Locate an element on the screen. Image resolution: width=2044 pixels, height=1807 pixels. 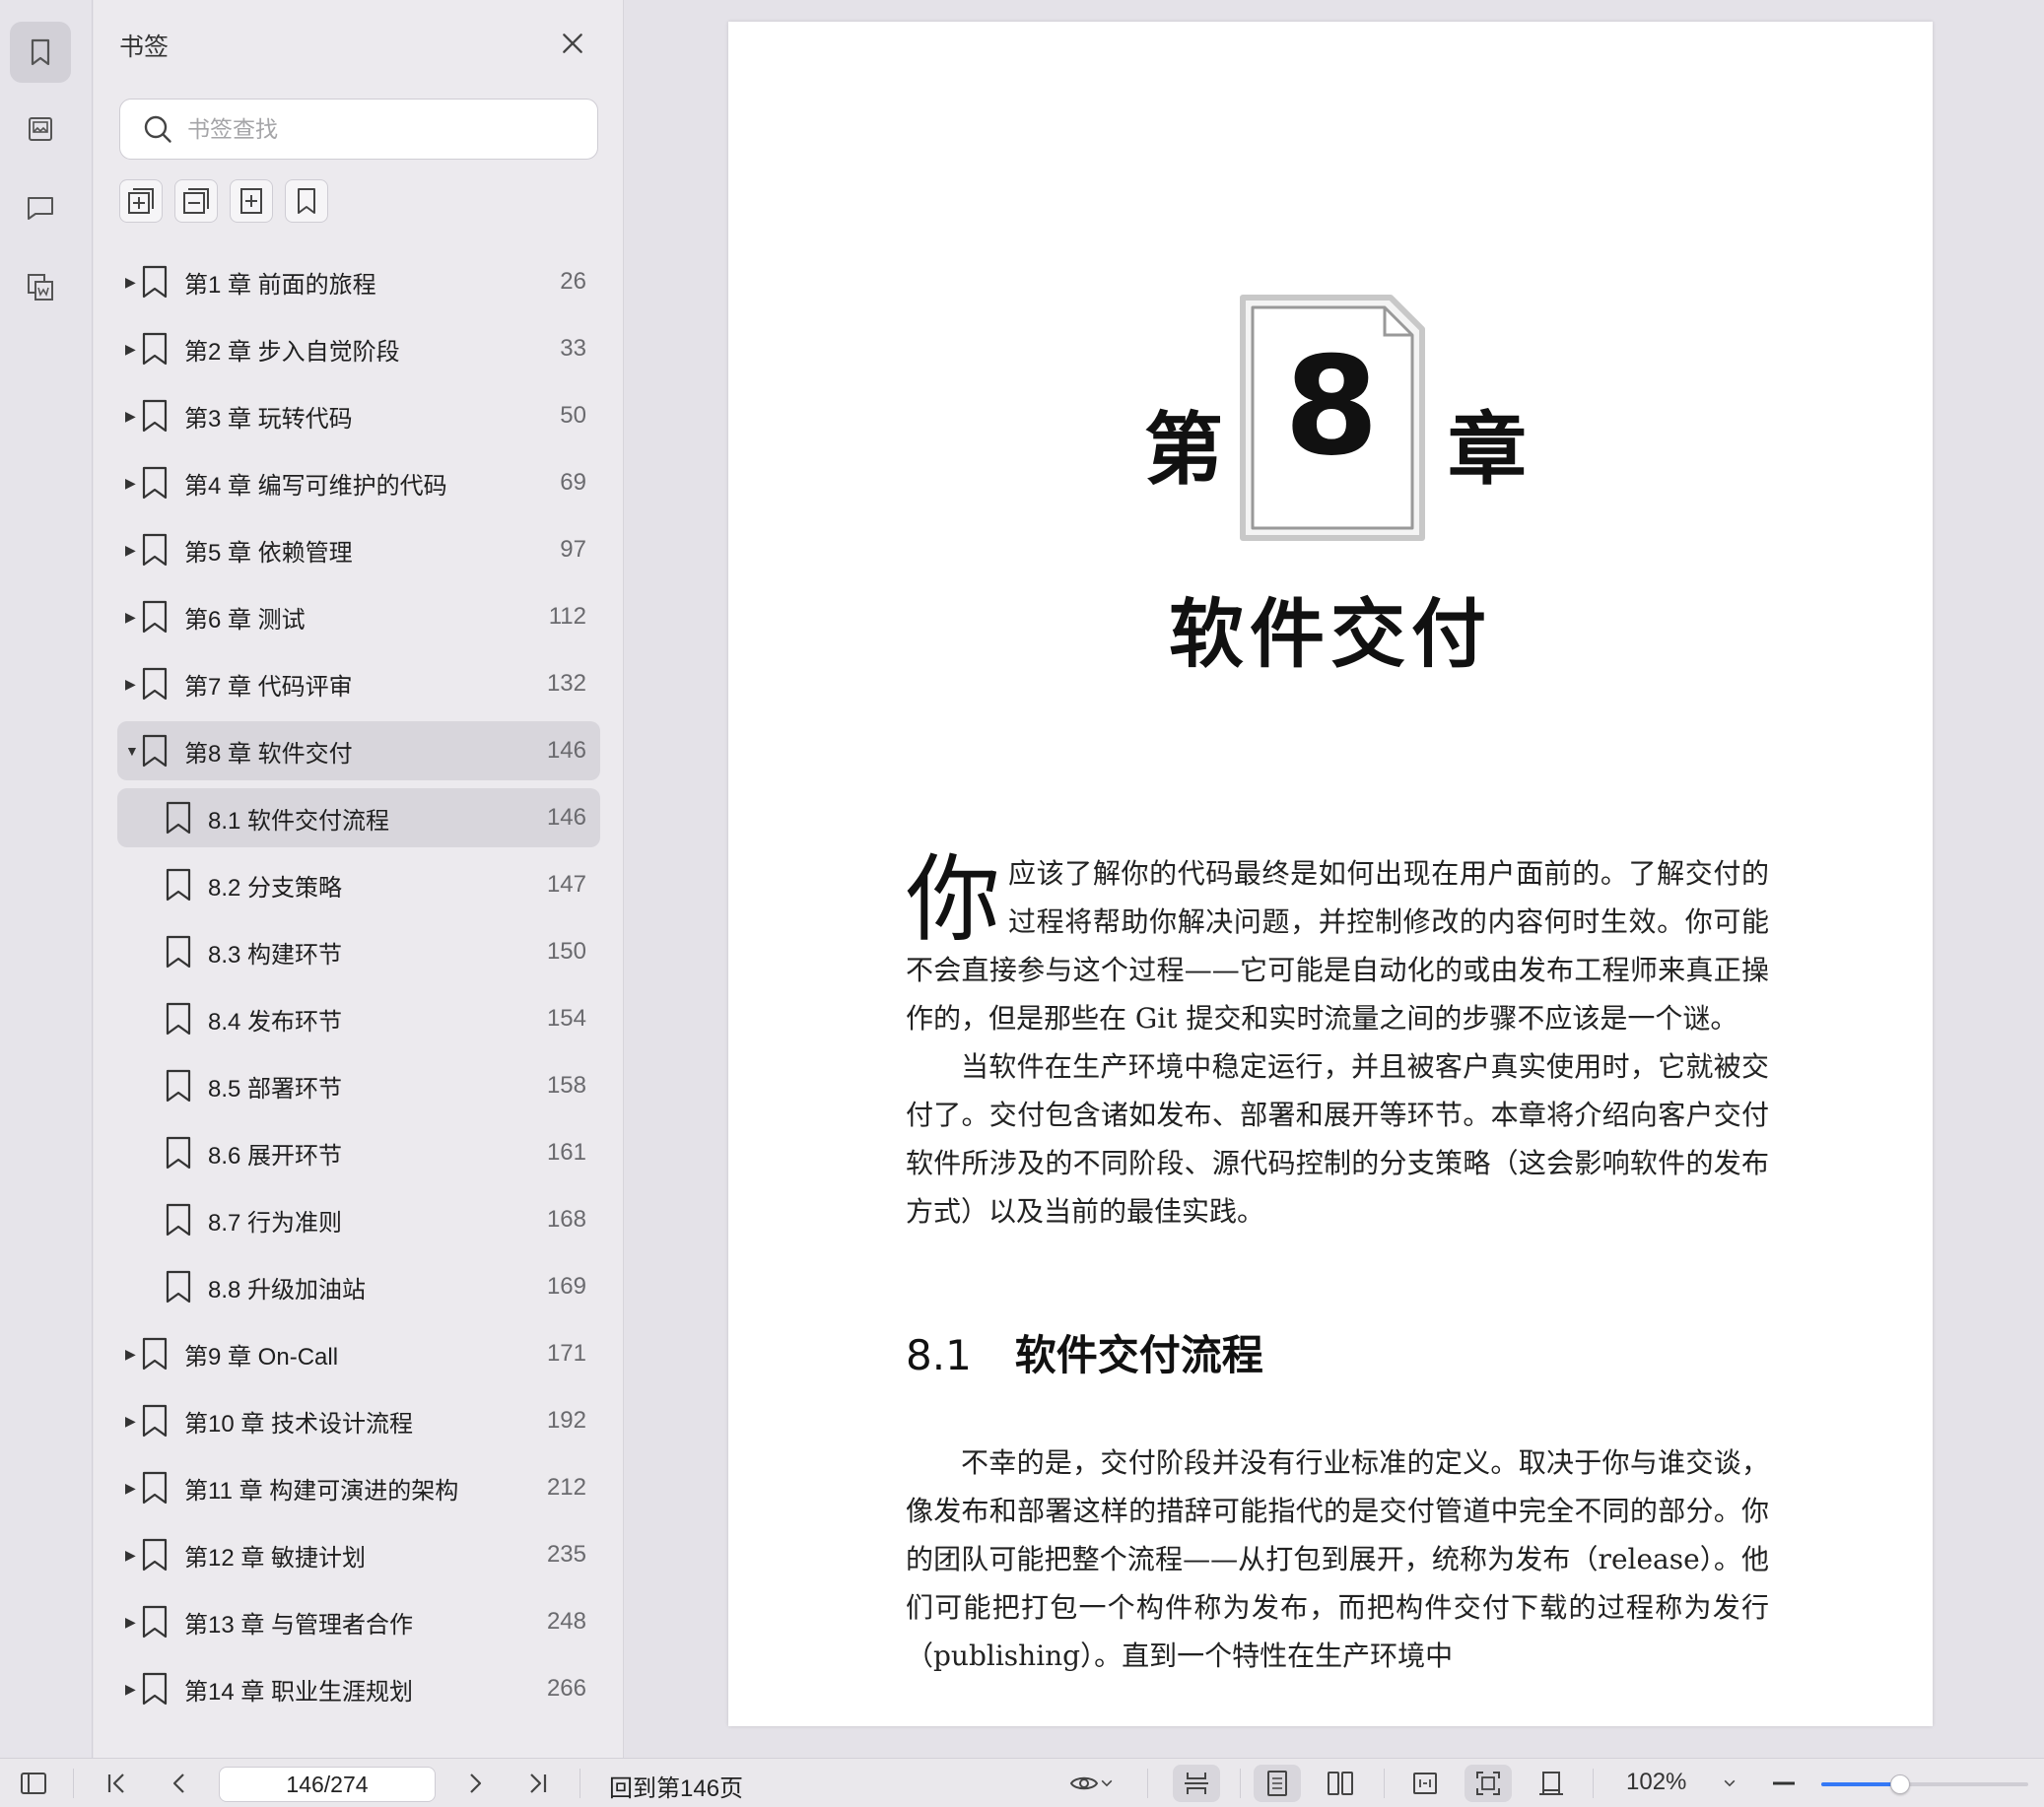
minus-icon is located at coordinates (1784, 1783).